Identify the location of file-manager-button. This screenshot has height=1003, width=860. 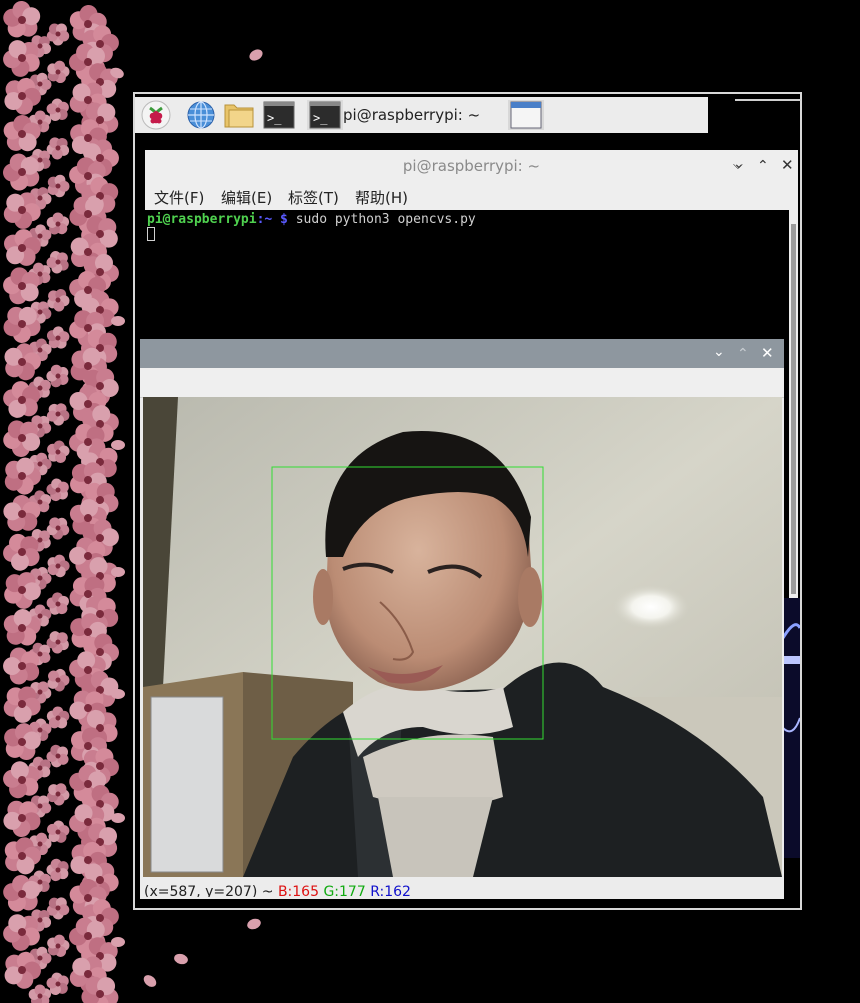
(239, 115).